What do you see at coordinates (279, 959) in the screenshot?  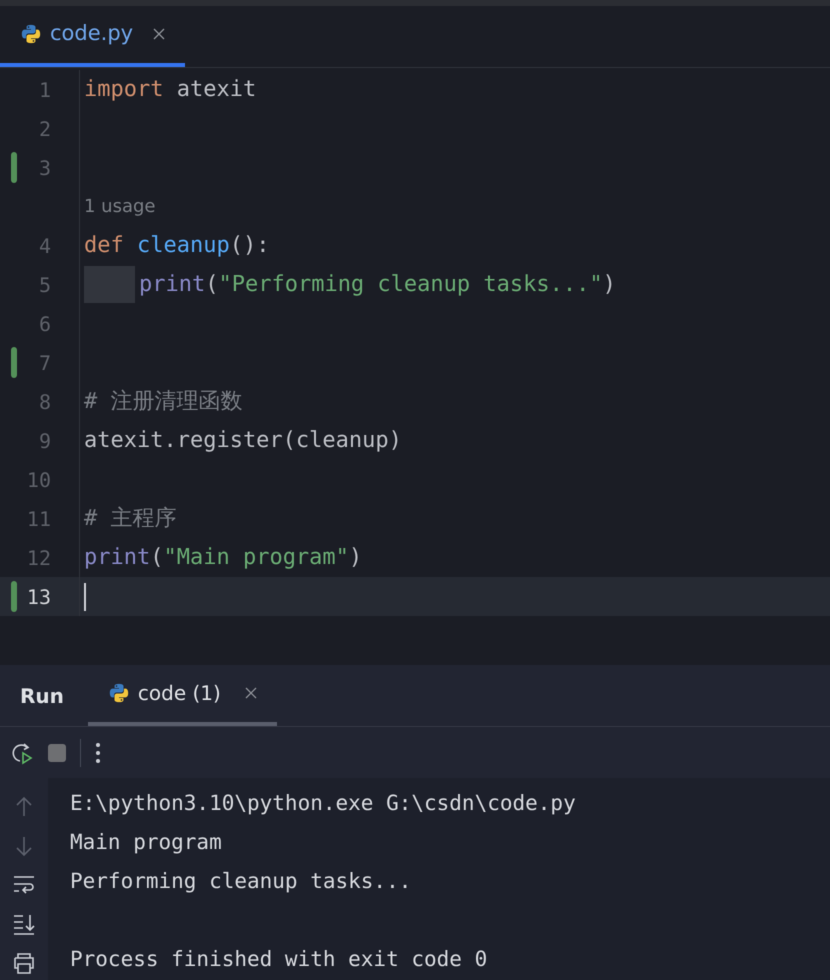 I see `console-line: Process finished with exit code 0` at bounding box center [279, 959].